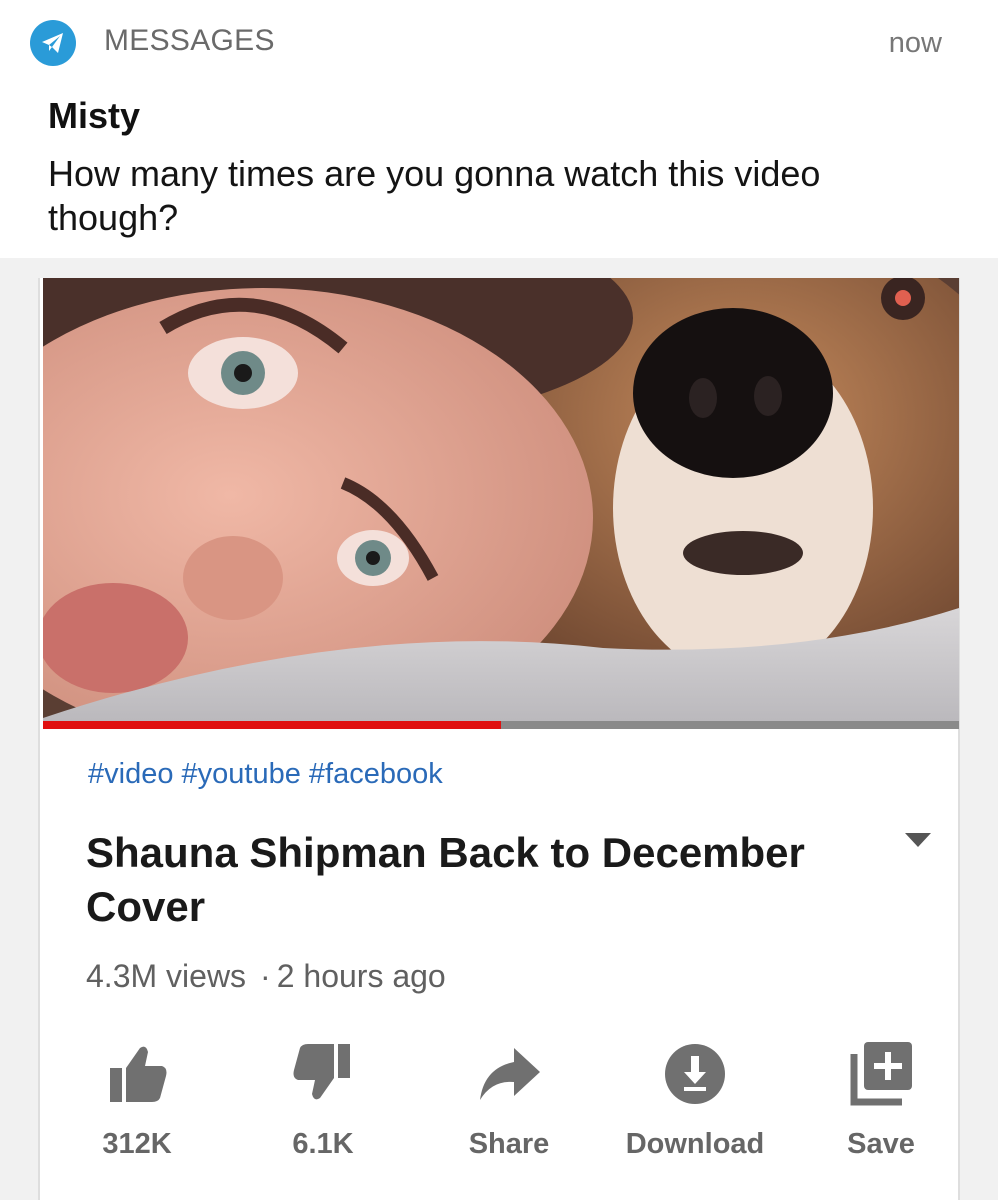 The height and width of the screenshot is (1200, 998). What do you see at coordinates (510, 1074) in the screenshot?
I see `share-icon` at bounding box center [510, 1074].